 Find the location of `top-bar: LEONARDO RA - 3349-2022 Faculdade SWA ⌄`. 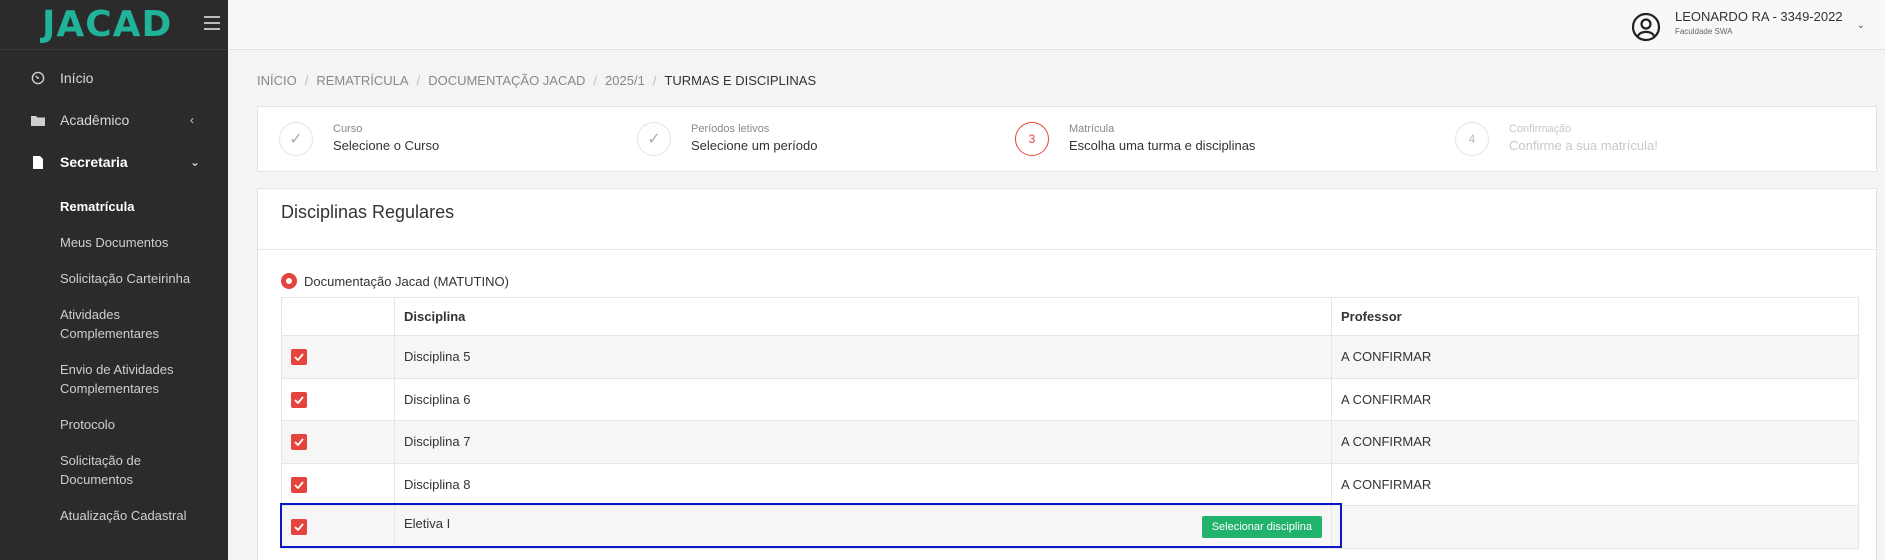

top-bar: LEONARDO RA - 3349-2022 Faculdade SWA ⌄ is located at coordinates (1056, 25).